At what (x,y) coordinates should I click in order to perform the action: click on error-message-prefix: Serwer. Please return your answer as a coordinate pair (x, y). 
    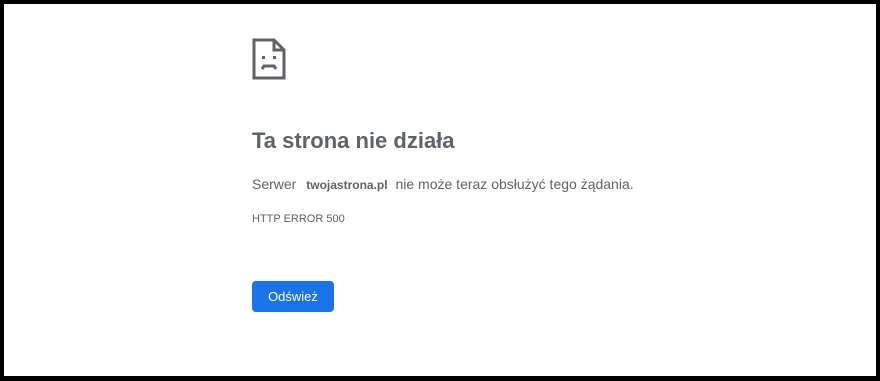
    Looking at the image, I should click on (274, 184).